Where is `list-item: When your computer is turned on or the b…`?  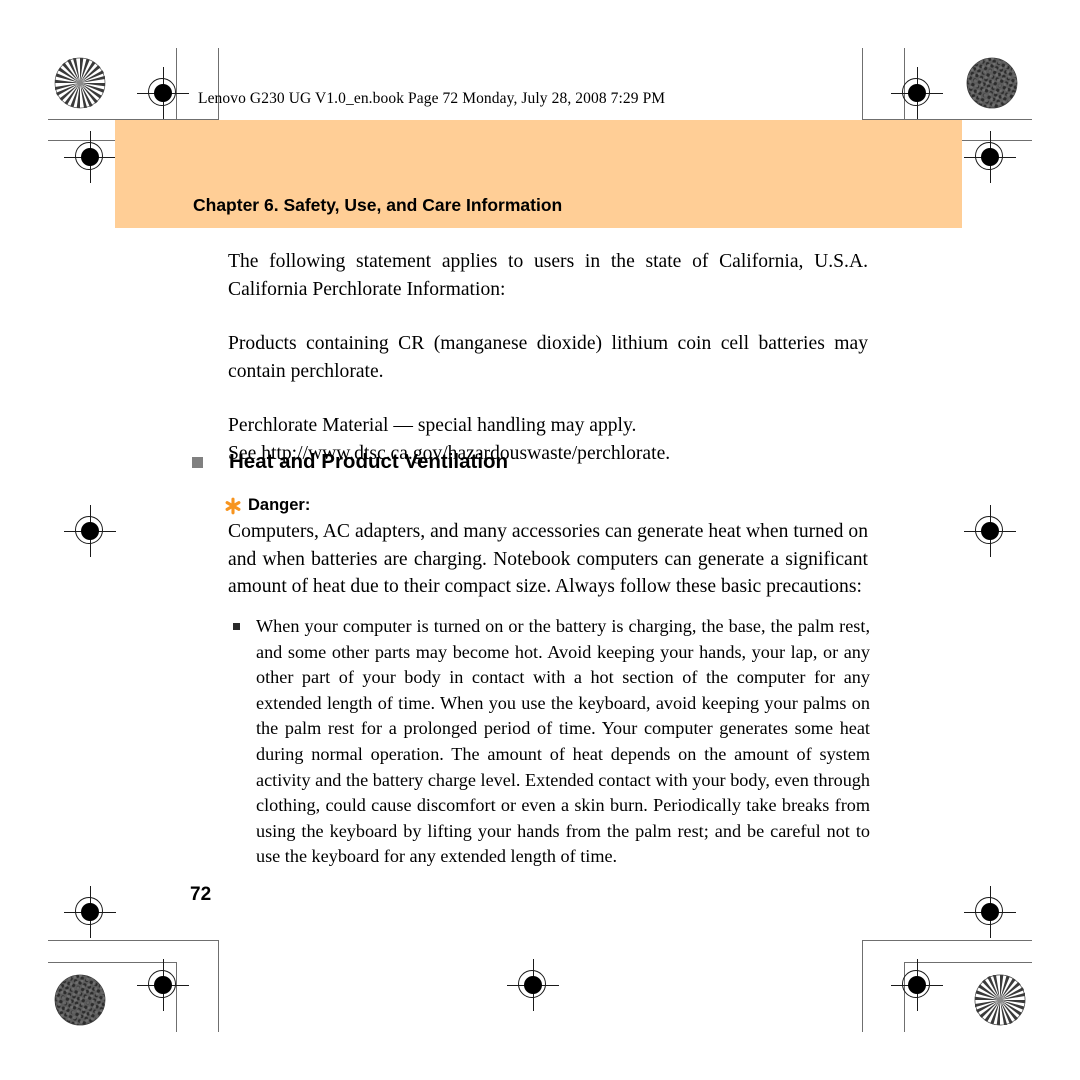 list-item: When your computer is turned on or the b… is located at coordinates (551, 742).